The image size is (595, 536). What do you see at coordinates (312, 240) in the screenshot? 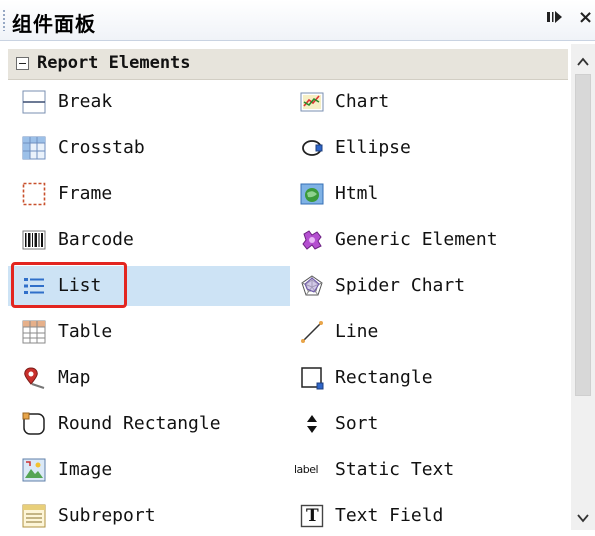
I see `generic-element-icon` at bounding box center [312, 240].